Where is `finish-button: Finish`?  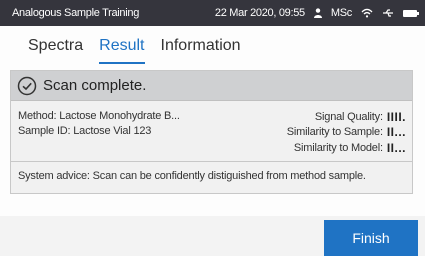
finish-button: Finish is located at coordinates (371, 238).